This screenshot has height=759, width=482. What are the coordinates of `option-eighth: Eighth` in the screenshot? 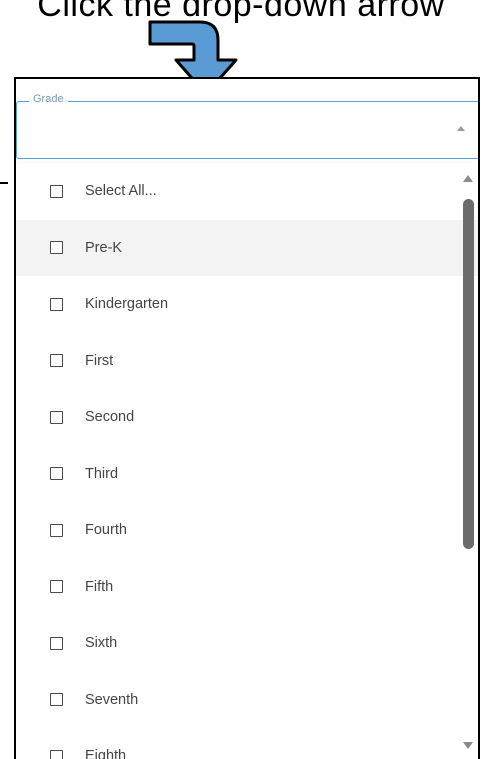 It's located at (247, 743).